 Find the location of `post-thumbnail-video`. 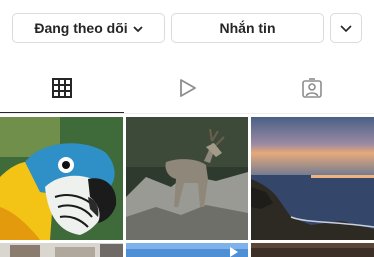

post-thumbnail-video is located at coordinates (187, 250).